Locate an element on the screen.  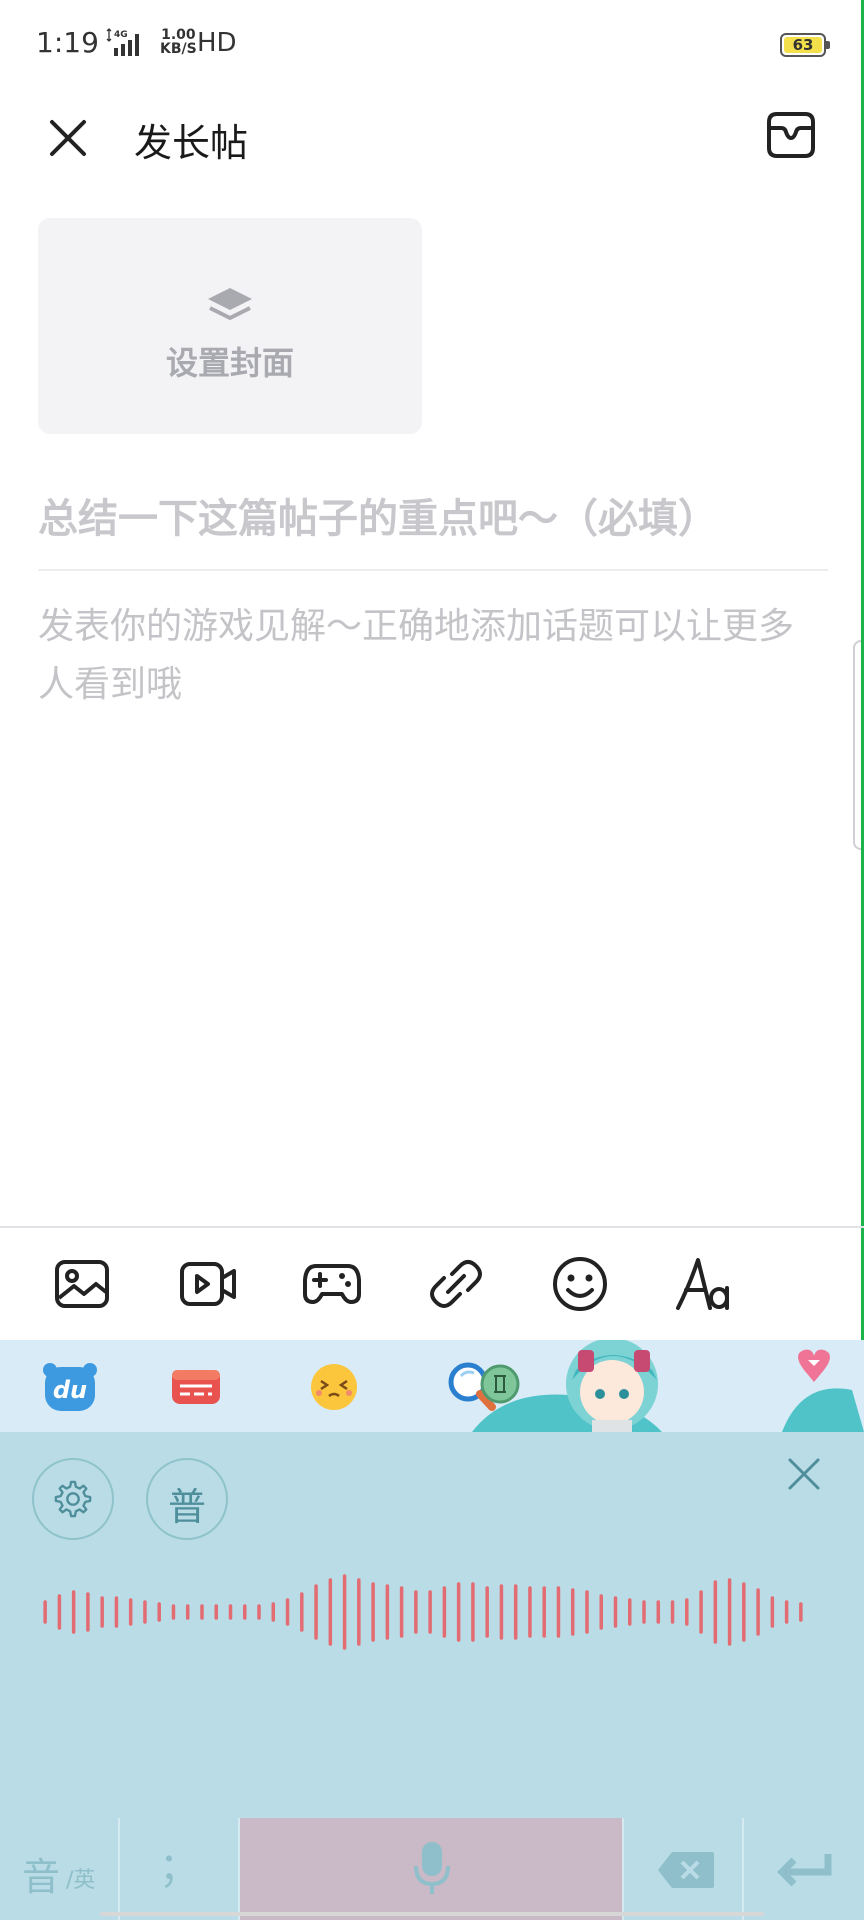
backspace-key is located at coordinates (684, 1869).